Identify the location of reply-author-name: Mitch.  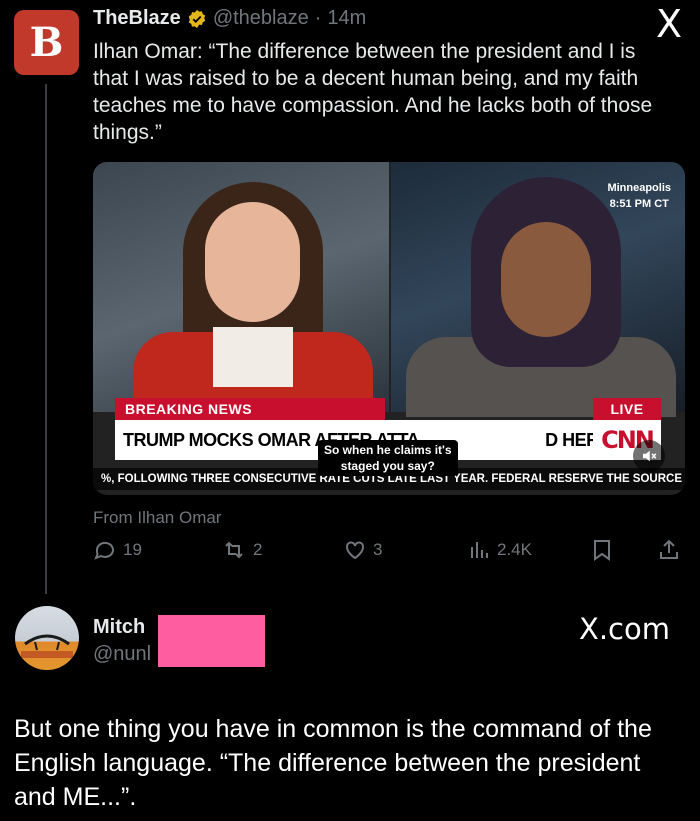
(119, 627).